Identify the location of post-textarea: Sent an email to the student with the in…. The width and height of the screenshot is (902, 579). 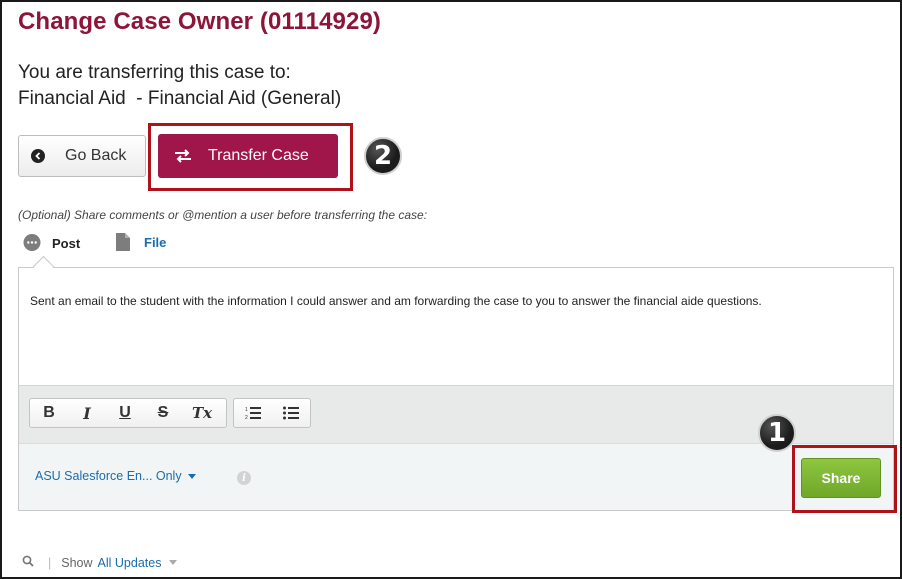
(458, 301).